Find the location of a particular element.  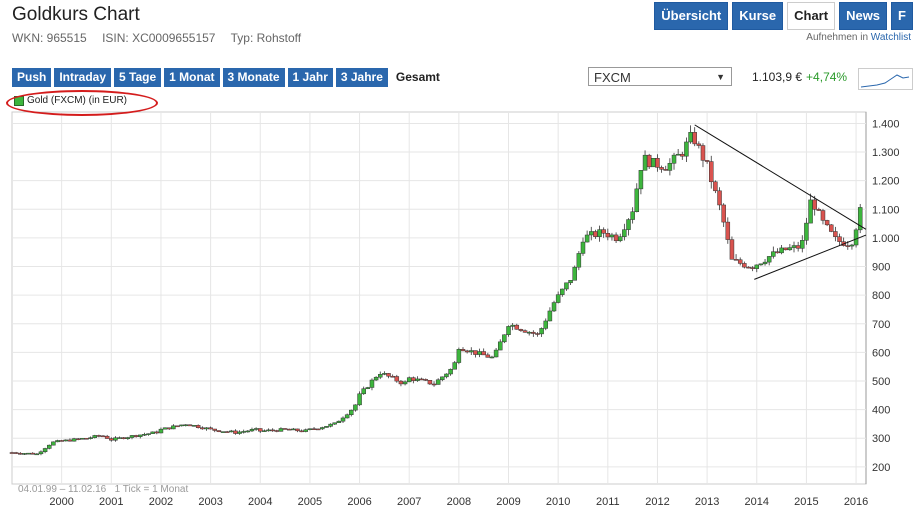

x-tick-label: 2005 is located at coordinates (310, 502).